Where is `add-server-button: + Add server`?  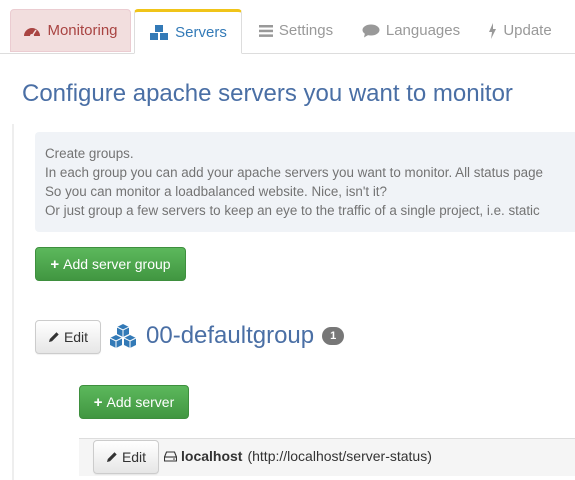 add-server-button: + Add server is located at coordinates (134, 402).